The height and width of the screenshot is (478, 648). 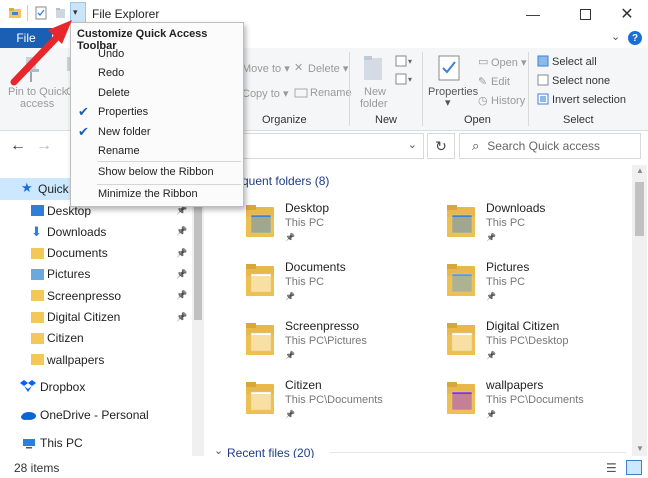 What do you see at coordinates (581, 81) in the screenshot?
I see `select-none-button: Select none` at bounding box center [581, 81].